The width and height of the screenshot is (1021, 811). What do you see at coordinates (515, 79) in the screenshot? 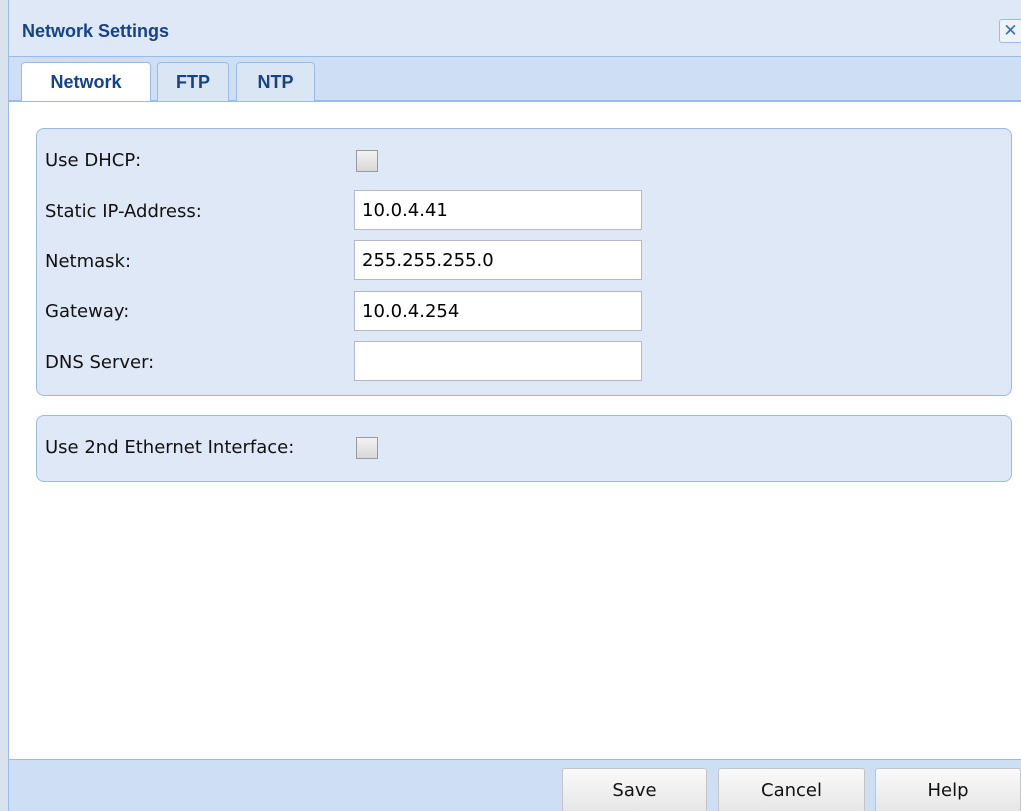
I see `tab-strip: Network FTP NTP` at bounding box center [515, 79].